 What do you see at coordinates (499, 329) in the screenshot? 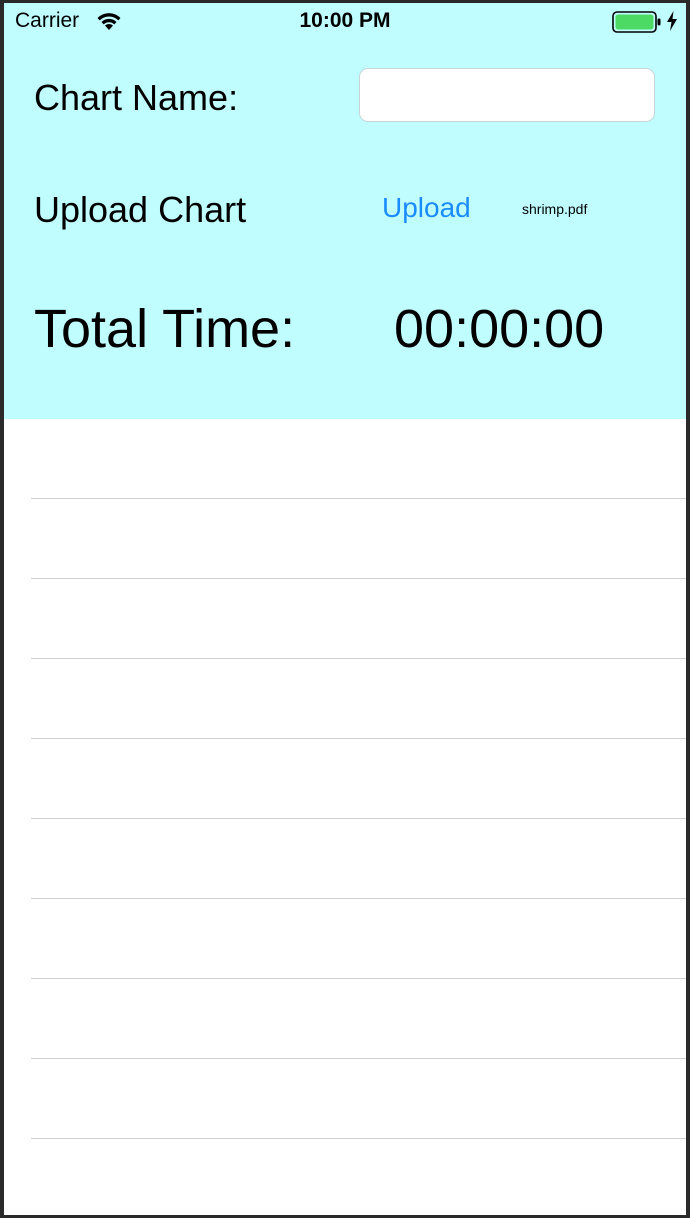
I see `total-time-value: 00:00:00` at bounding box center [499, 329].